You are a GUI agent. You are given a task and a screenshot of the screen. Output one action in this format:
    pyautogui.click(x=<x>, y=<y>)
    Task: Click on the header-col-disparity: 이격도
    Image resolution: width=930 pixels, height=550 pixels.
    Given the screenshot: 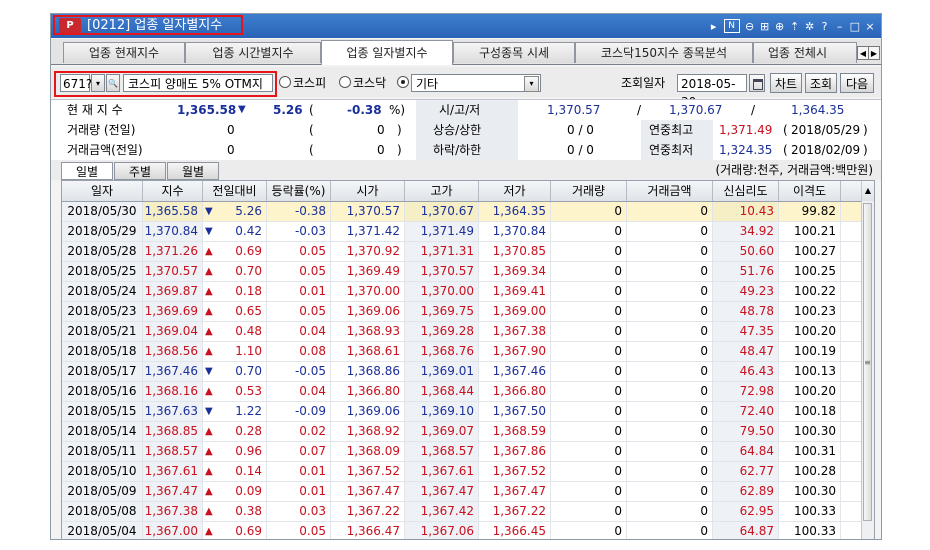 What is the action you would take?
    pyautogui.click(x=810, y=191)
    